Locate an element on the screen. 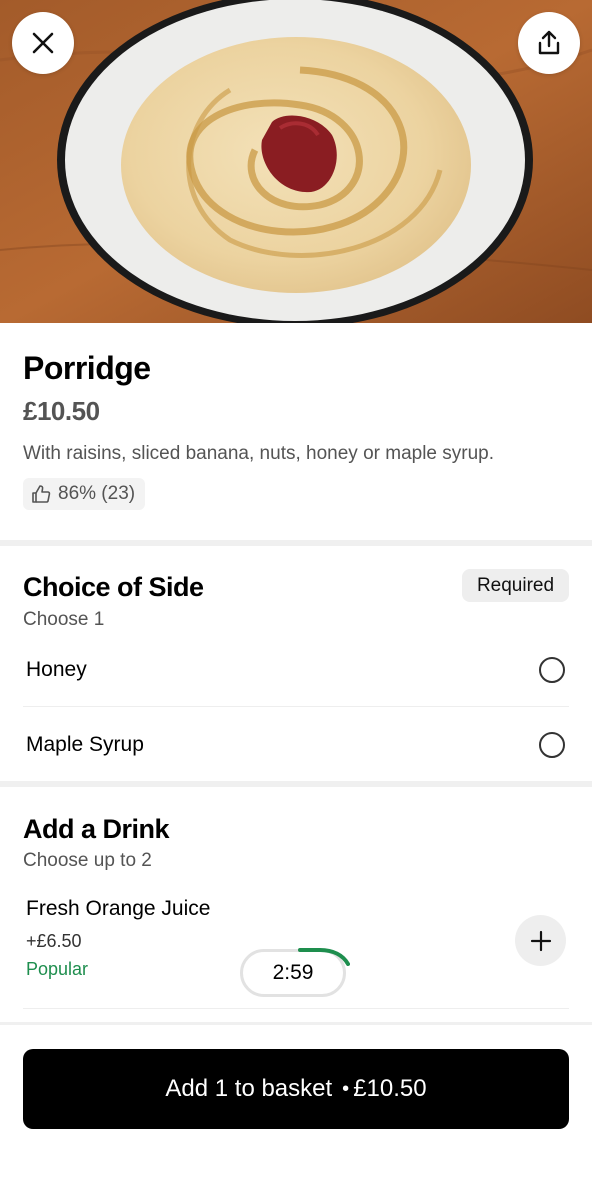 The image size is (592, 1200). item-title: Porridge is located at coordinates (87, 368).